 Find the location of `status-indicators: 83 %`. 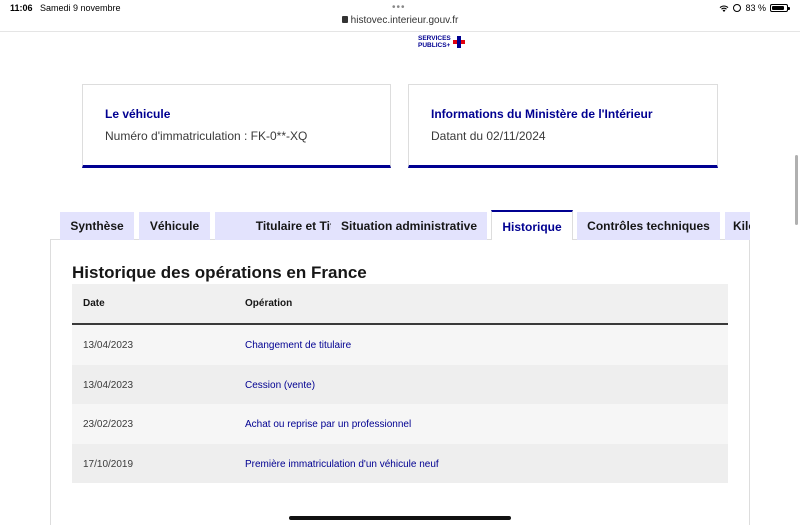

status-indicators: 83 % is located at coordinates (754, 8).